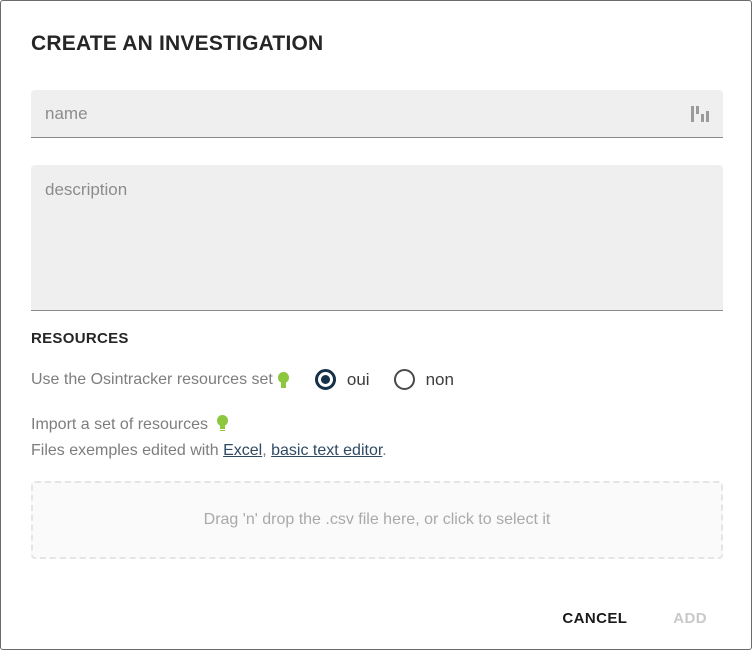 The height and width of the screenshot is (650, 752). What do you see at coordinates (177, 43) in the screenshot?
I see `dialog-title: CREATE AN INVESTIGATION` at bounding box center [177, 43].